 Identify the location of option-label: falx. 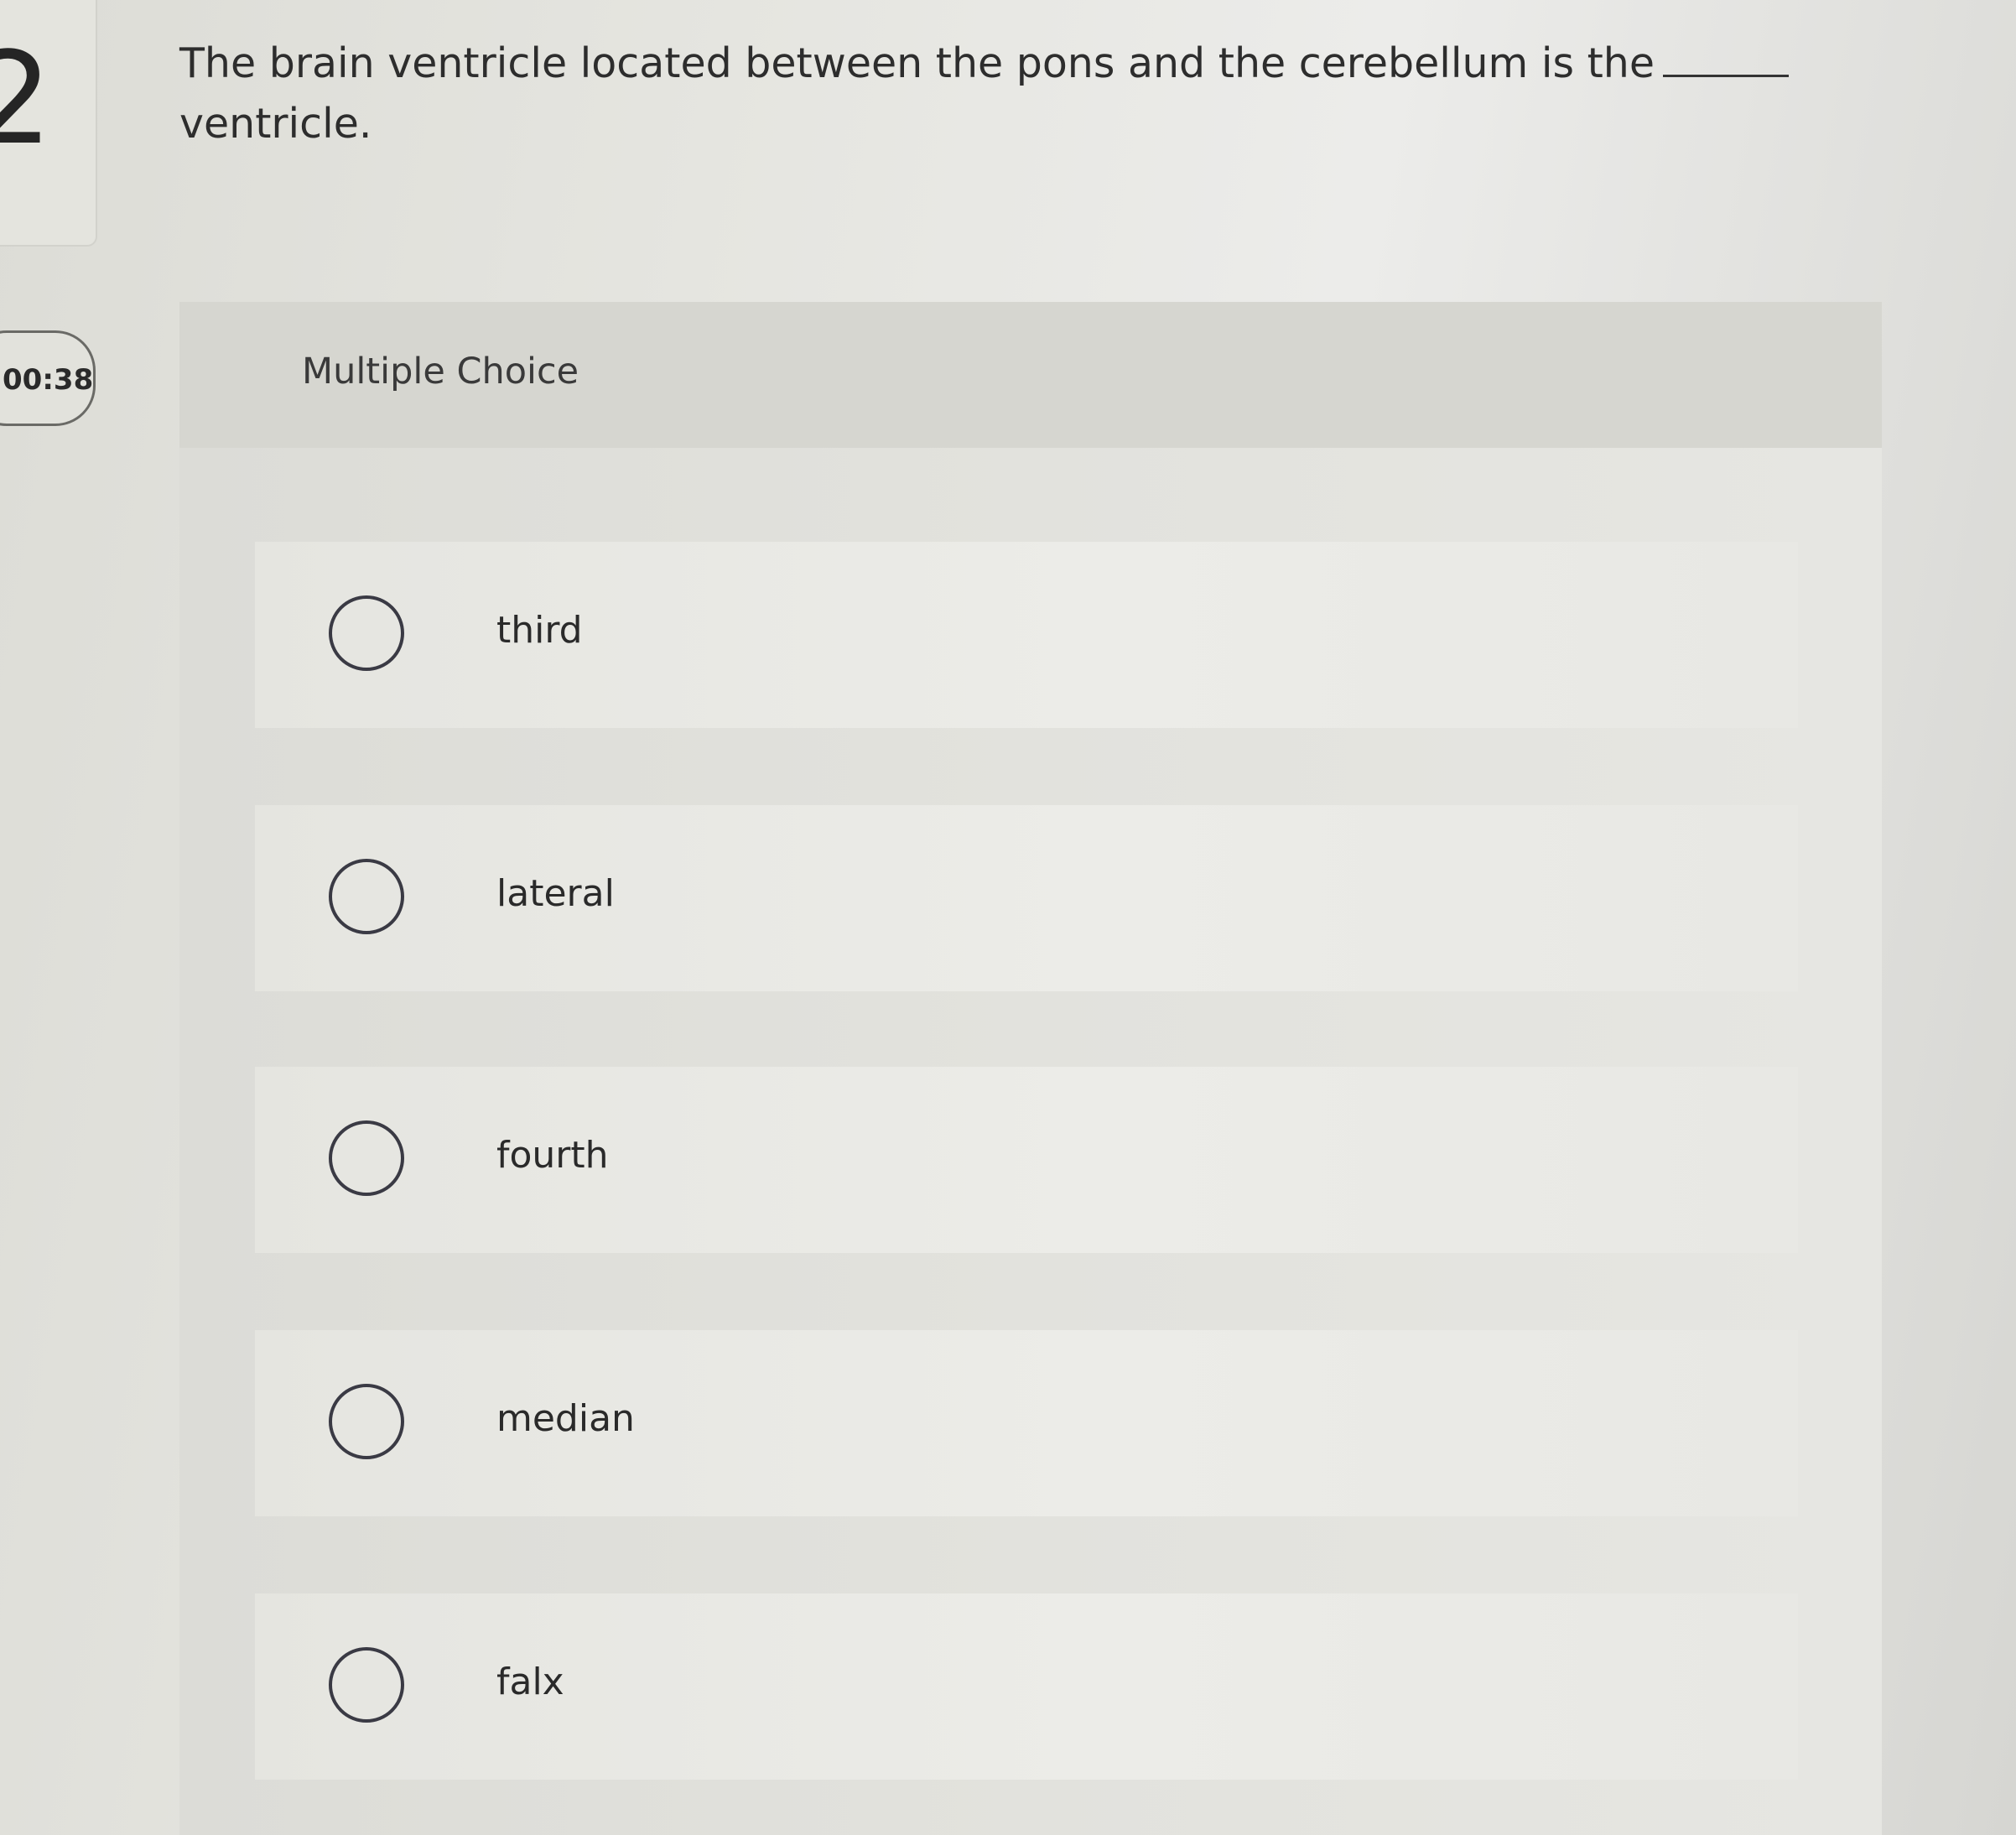
(530, 1682).